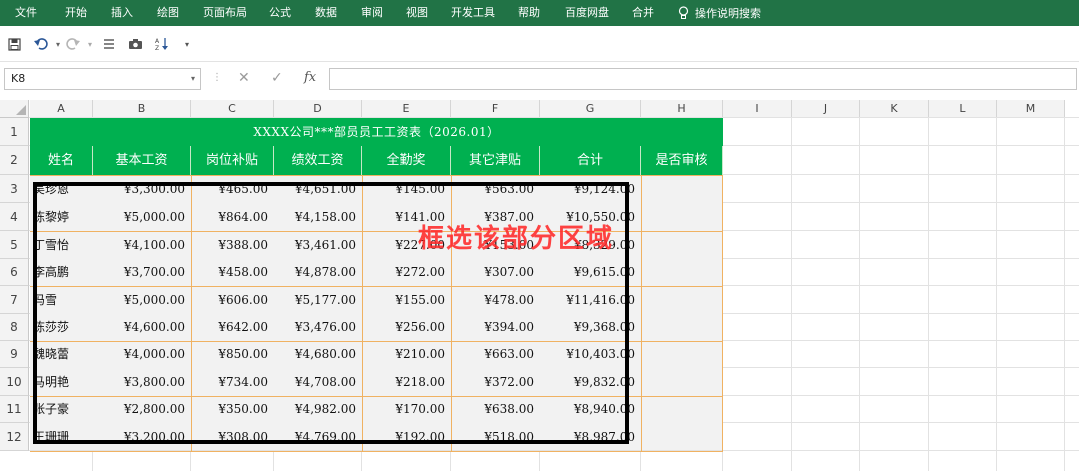  Describe the element at coordinates (682, 109) in the screenshot. I see `column-header-h: H` at that location.